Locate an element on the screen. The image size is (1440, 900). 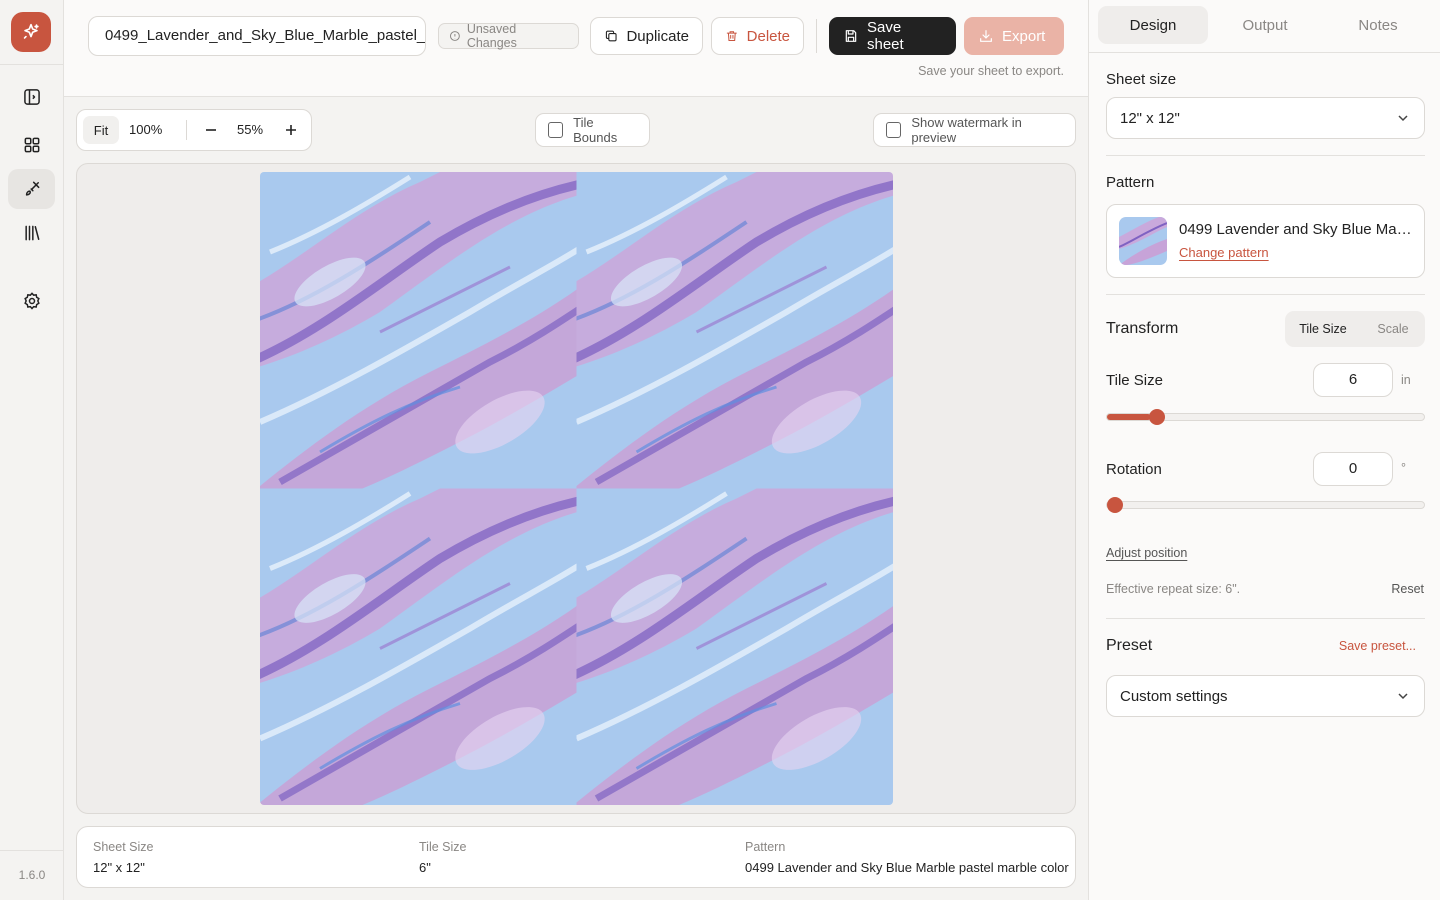
duplicate-button: Duplicate is located at coordinates (646, 36).